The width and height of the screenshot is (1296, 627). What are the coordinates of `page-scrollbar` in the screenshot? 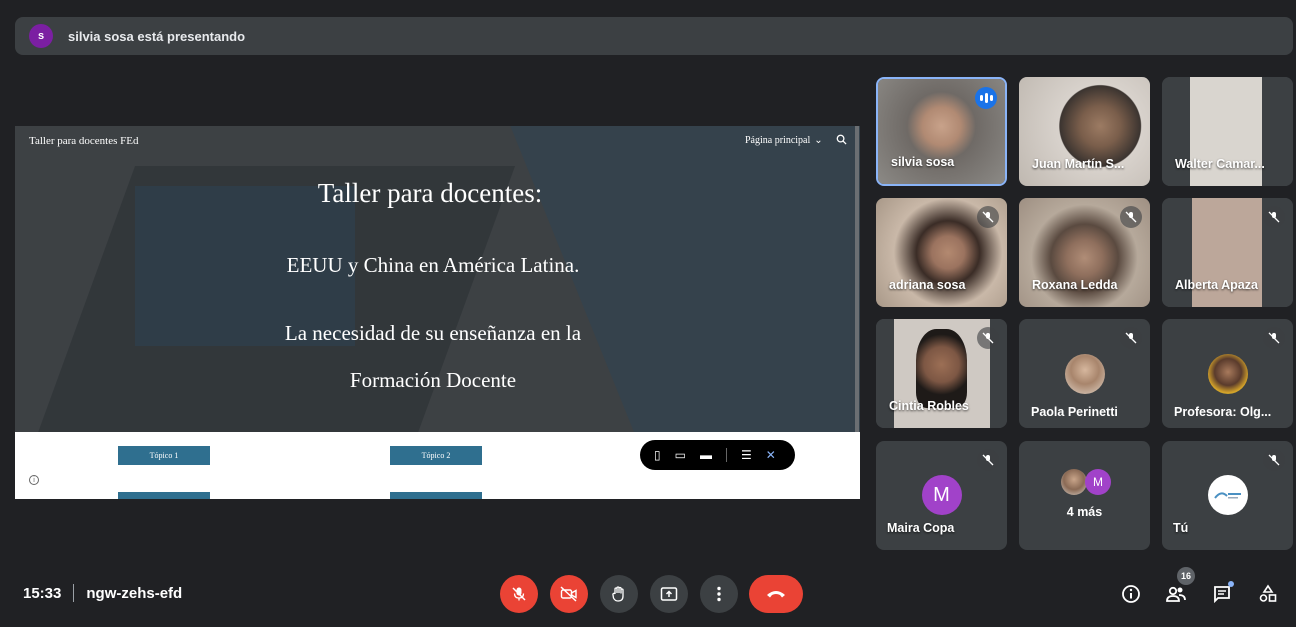 It's located at (857, 279).